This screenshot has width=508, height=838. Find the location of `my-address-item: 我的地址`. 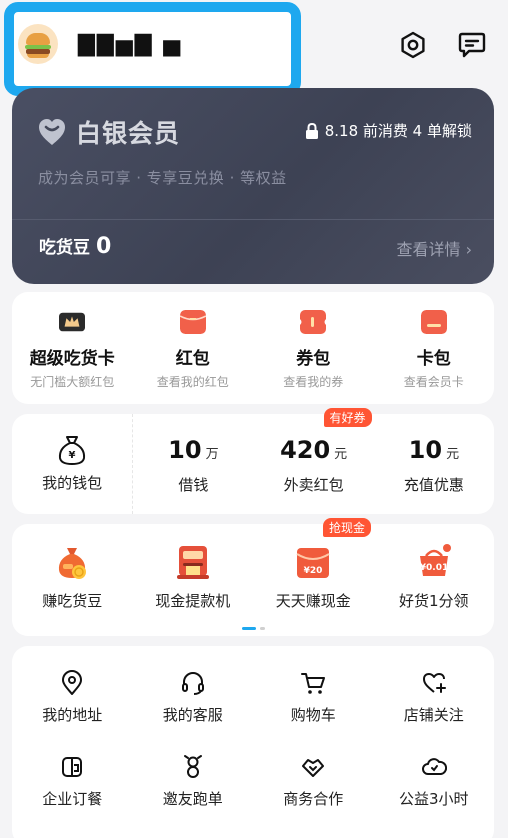

my-address-item: 我的地址 is located at coordinates (72, 688).